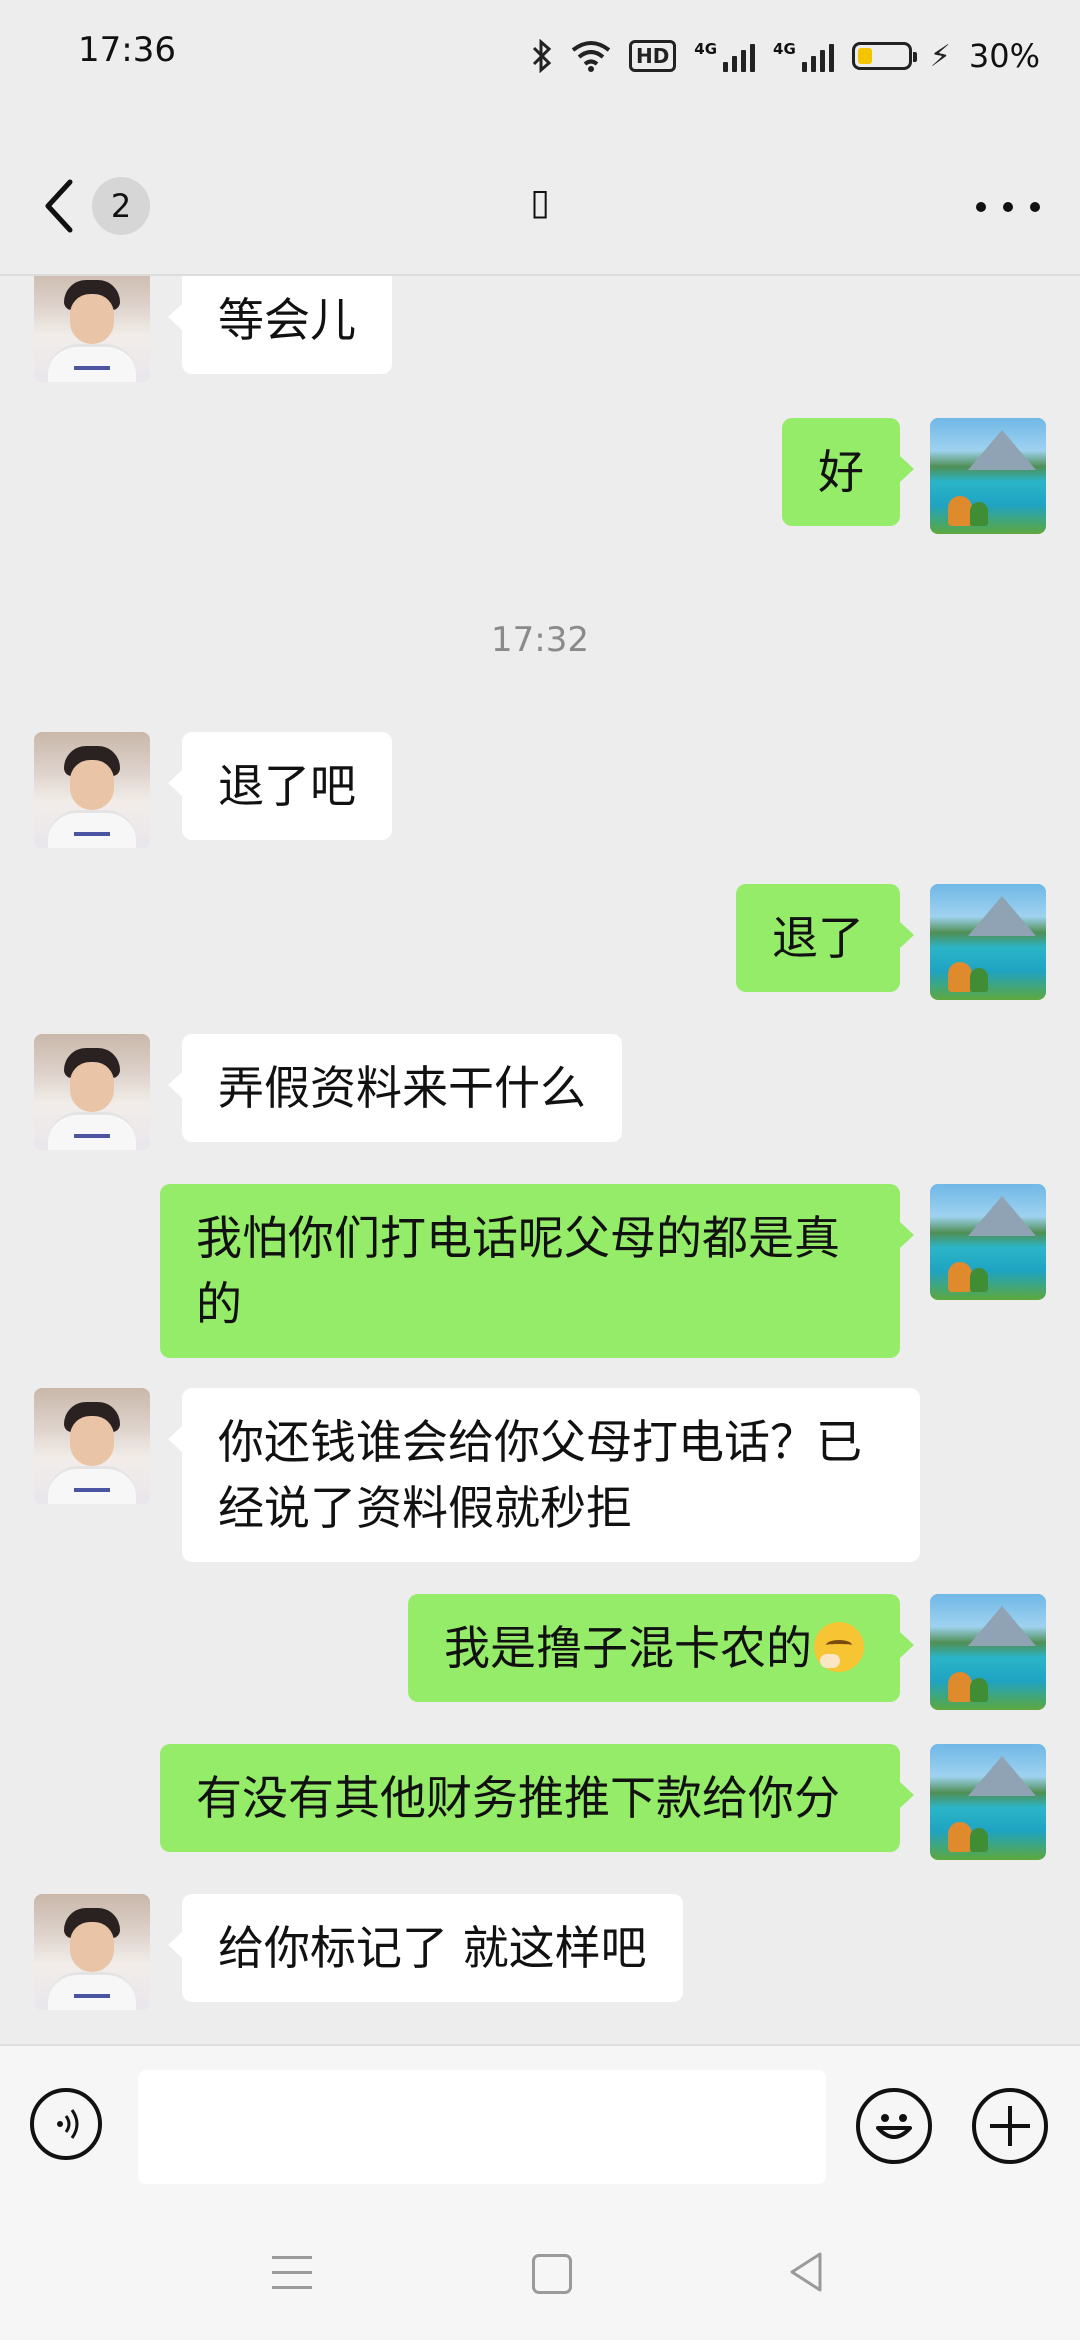 The height and width of the screenshot is (2340, 1080). Describe the element at coordinates (127, 50) in the screenshot. I see `status-time: 17:36` at that location.